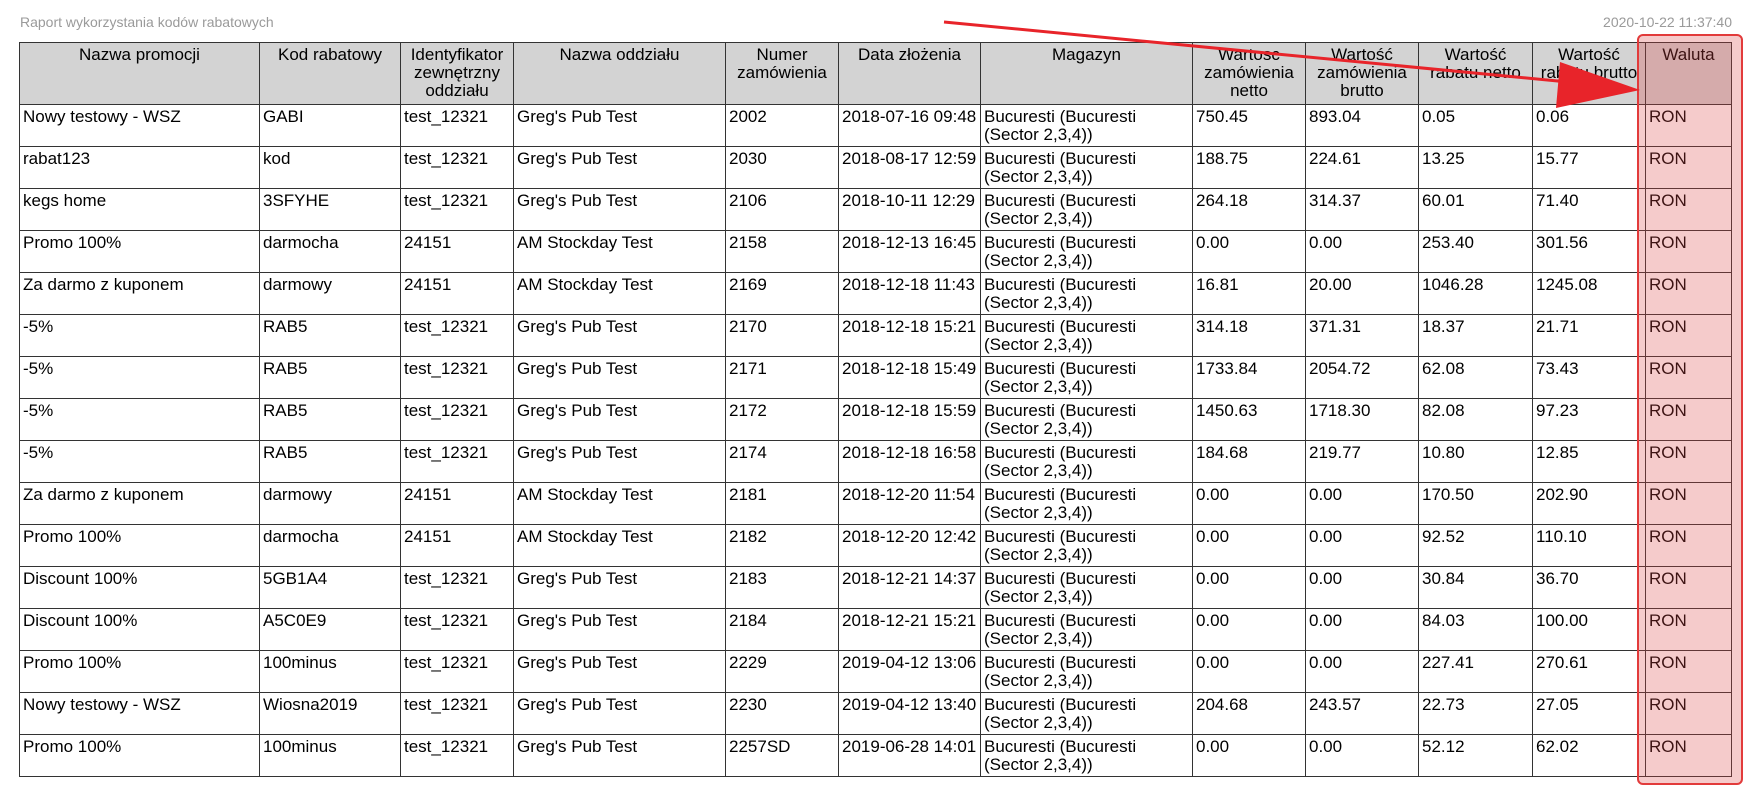  Describe the element at coordinates (1589, 713) in the screenshot. I see `cell-wartosc-rabatu-brutto: 27.05` at that location.